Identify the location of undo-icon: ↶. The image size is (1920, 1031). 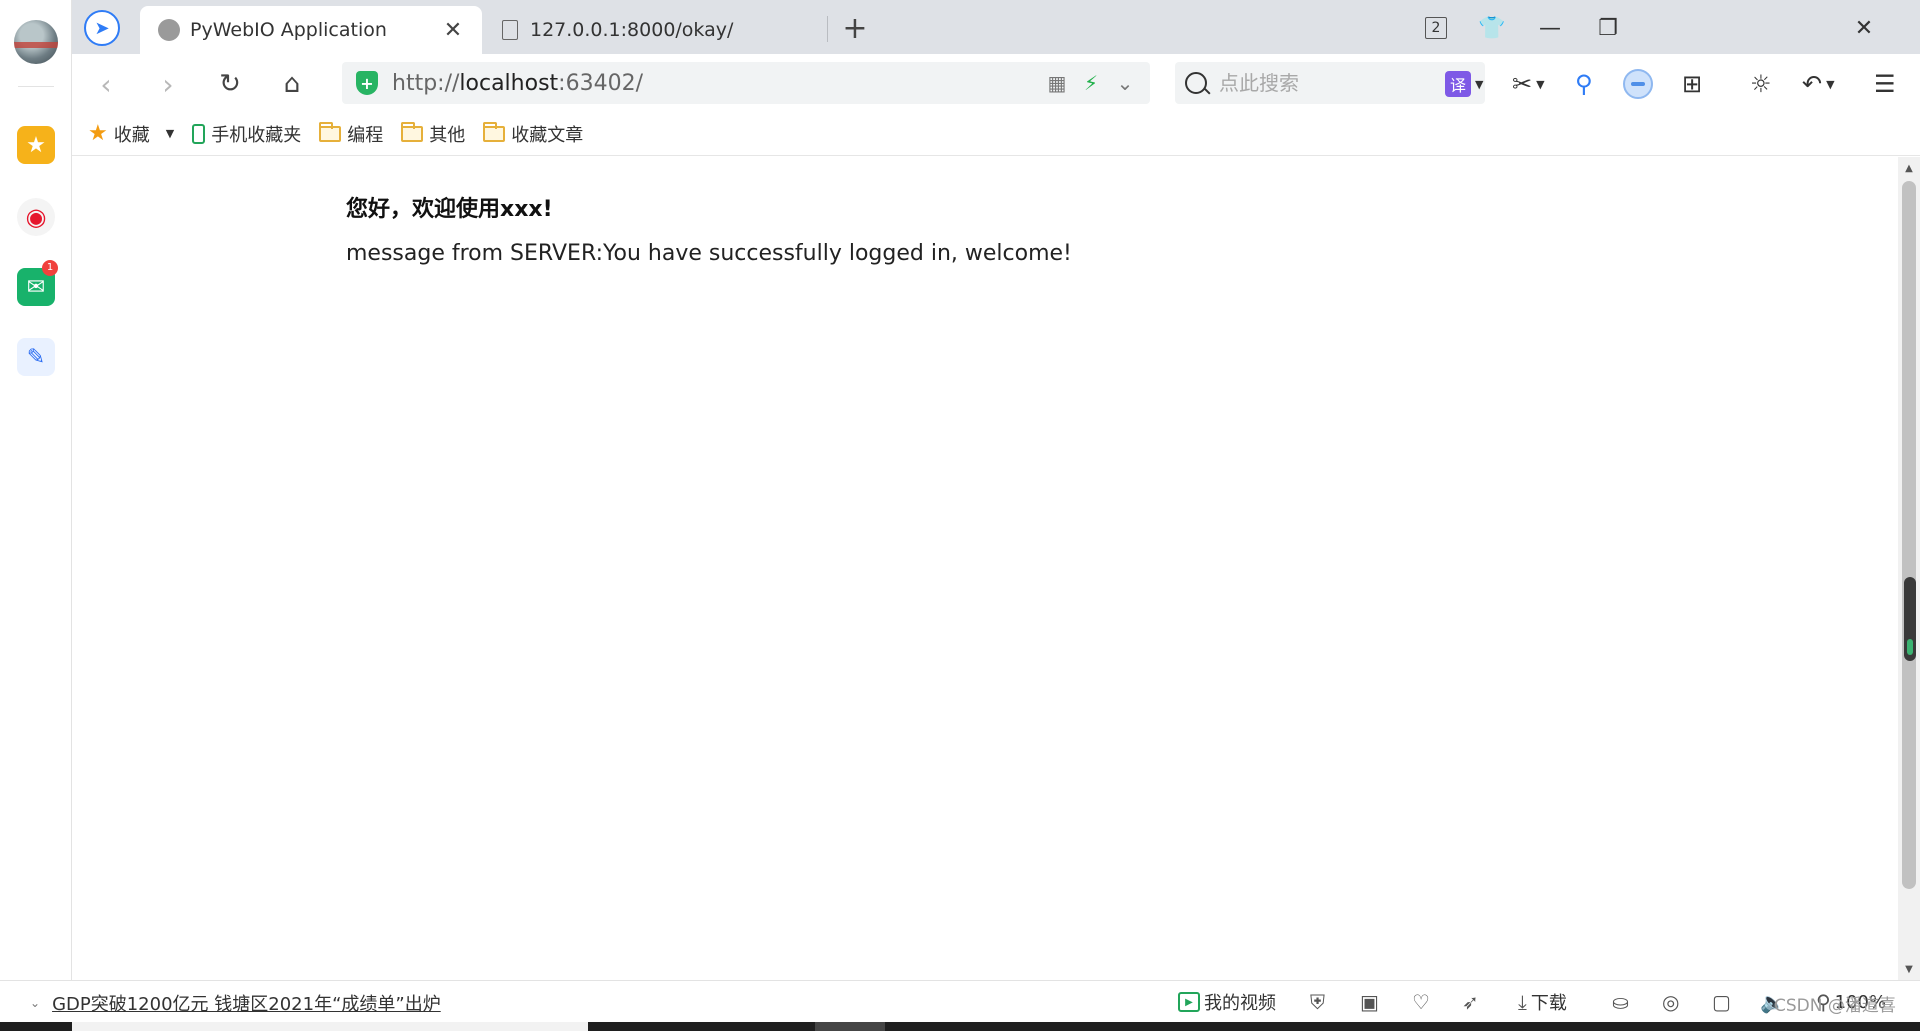
(1812, 84).